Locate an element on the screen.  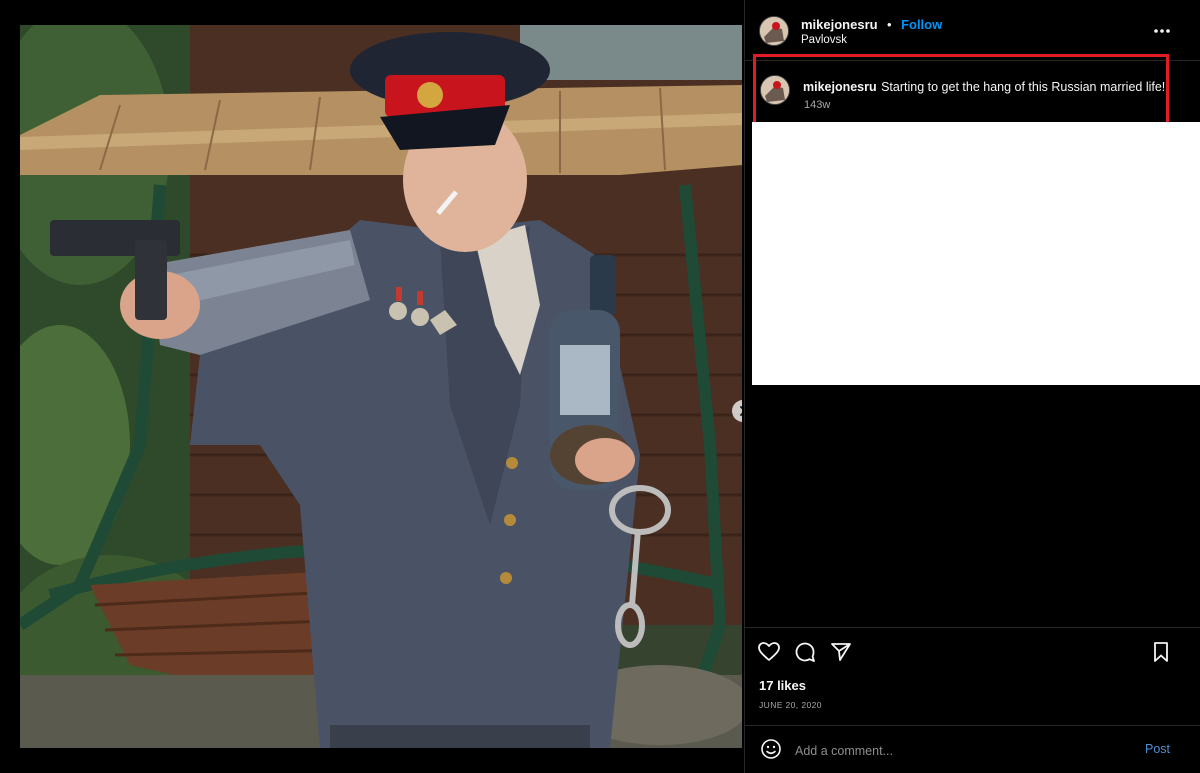
send-icon is located at coordinates (841, 652).